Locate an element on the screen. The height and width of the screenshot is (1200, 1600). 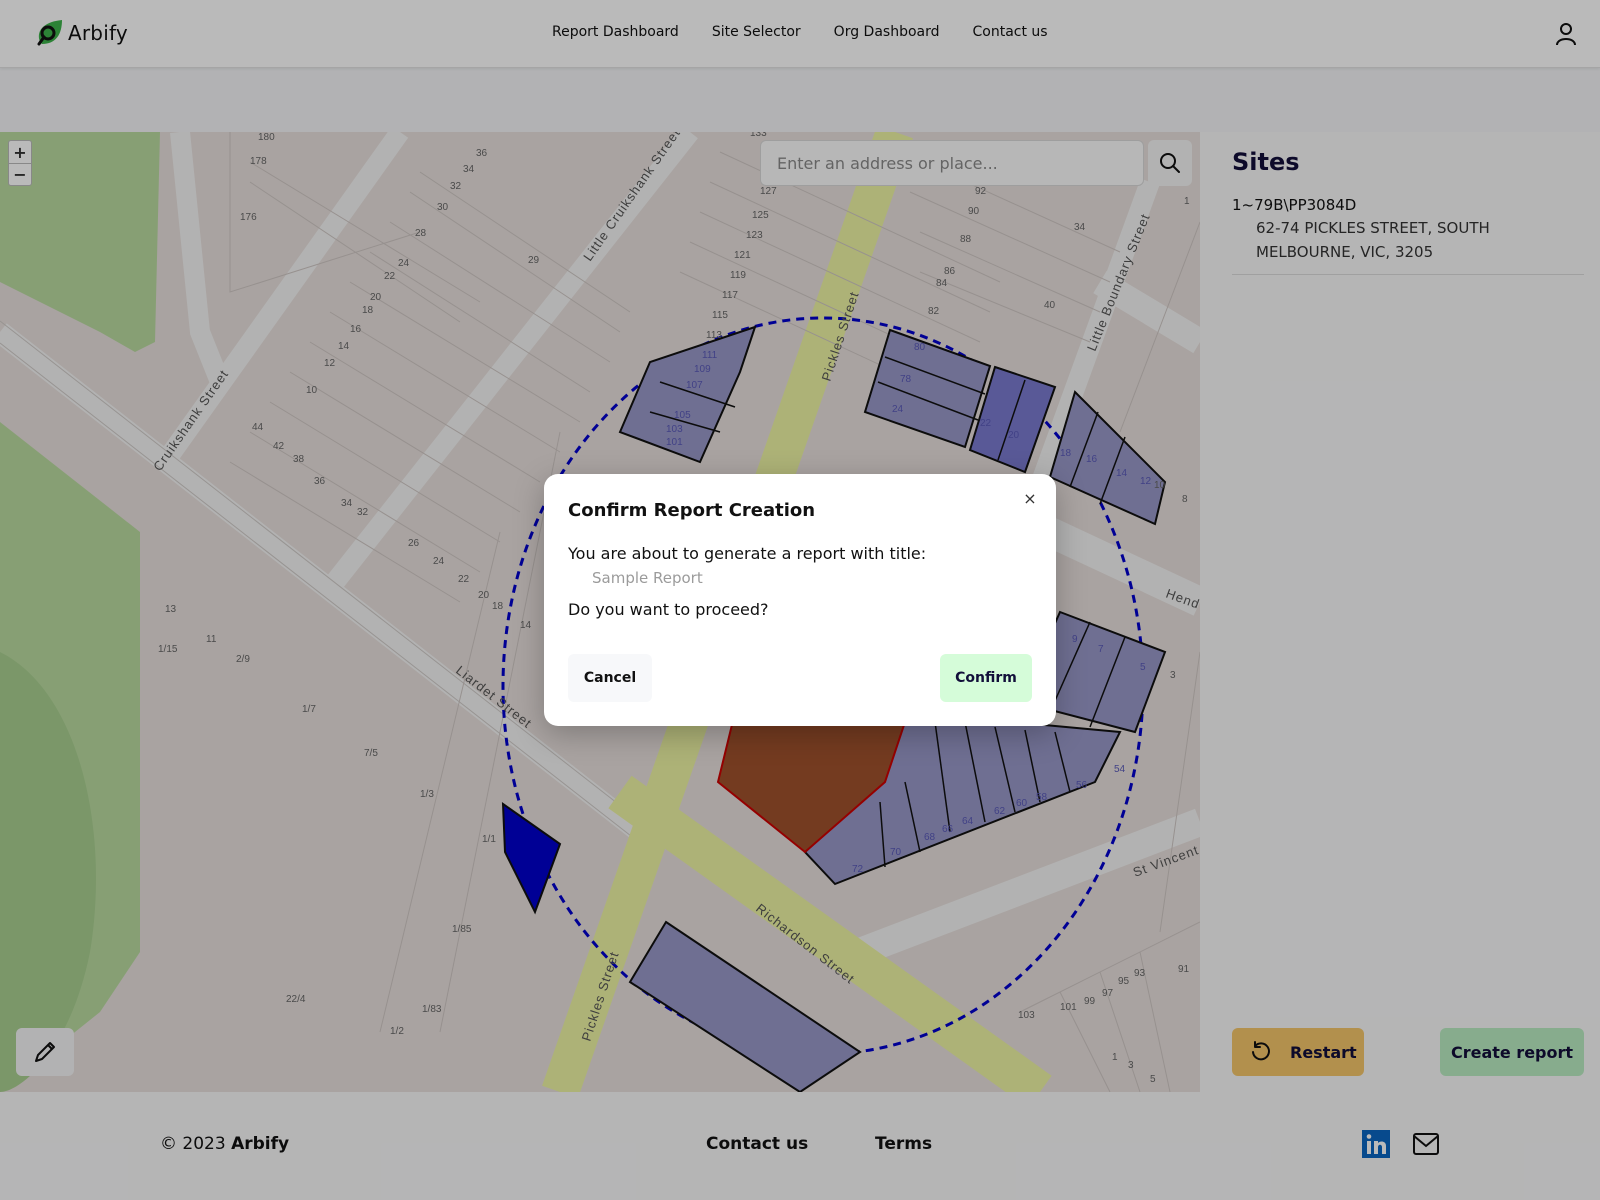
close-icon: × is located at coordinates (1030, 498).